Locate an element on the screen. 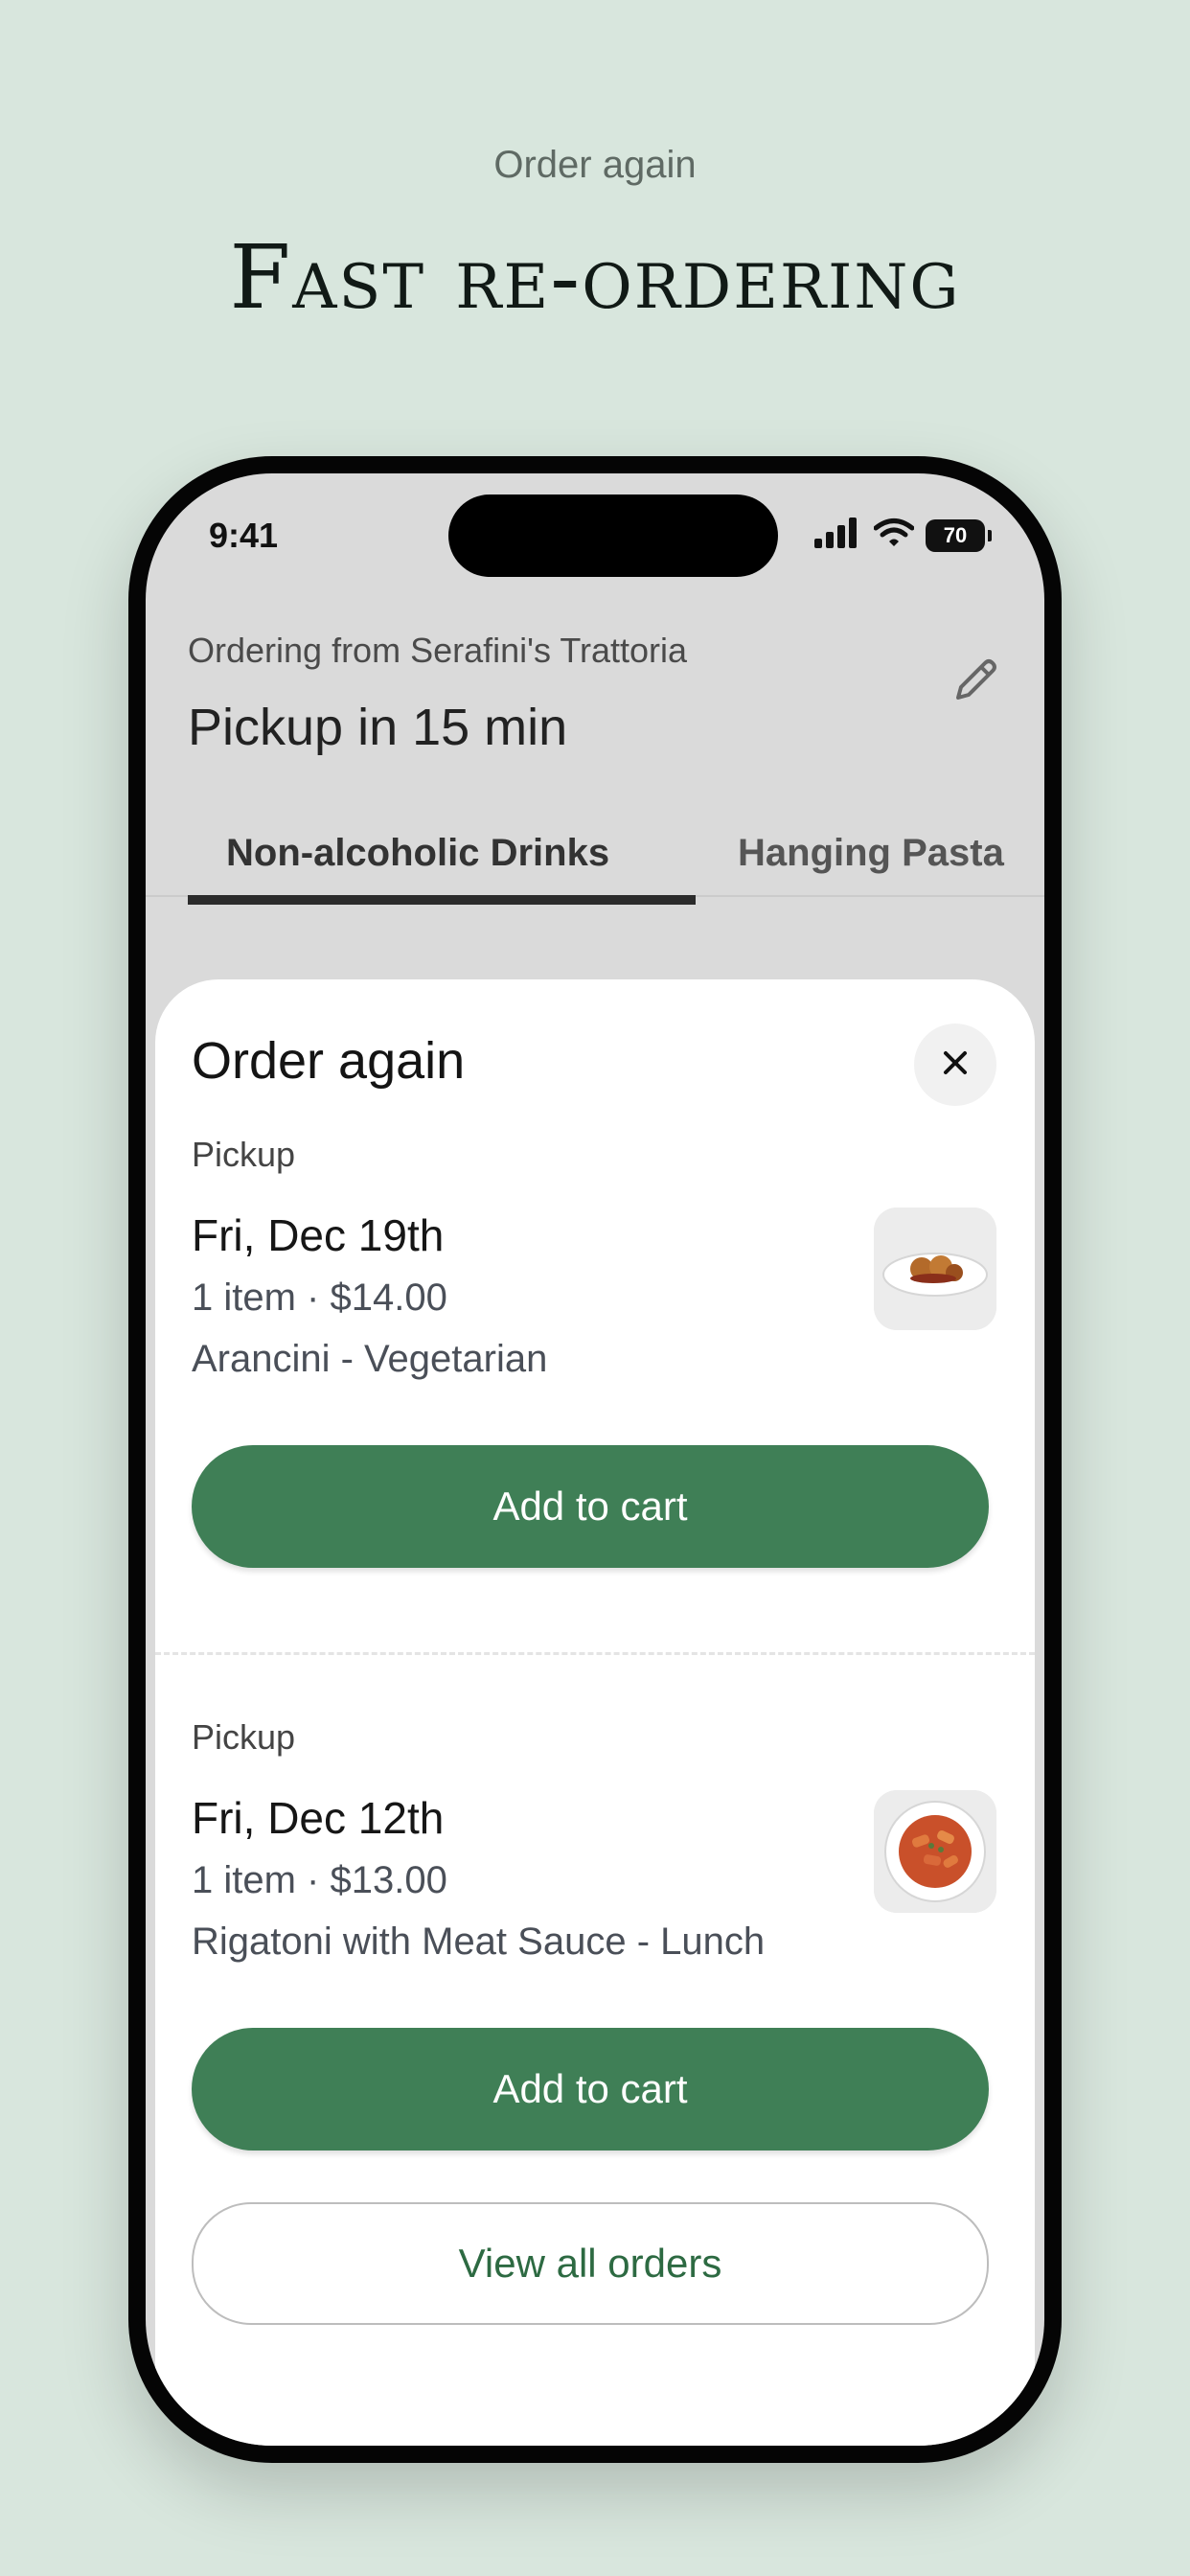  active-tab-indicator is located at coordinates (442, 900).